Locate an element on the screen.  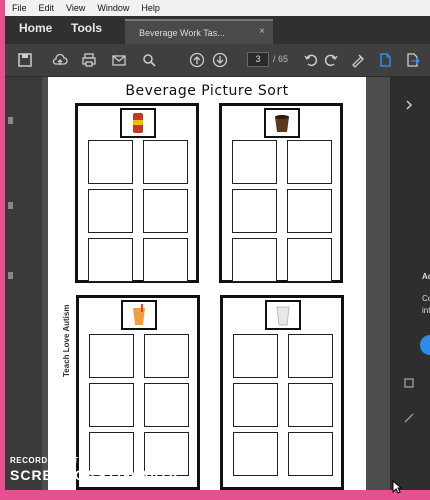
page-number-input: 3 is located at coordinates (258, 59).